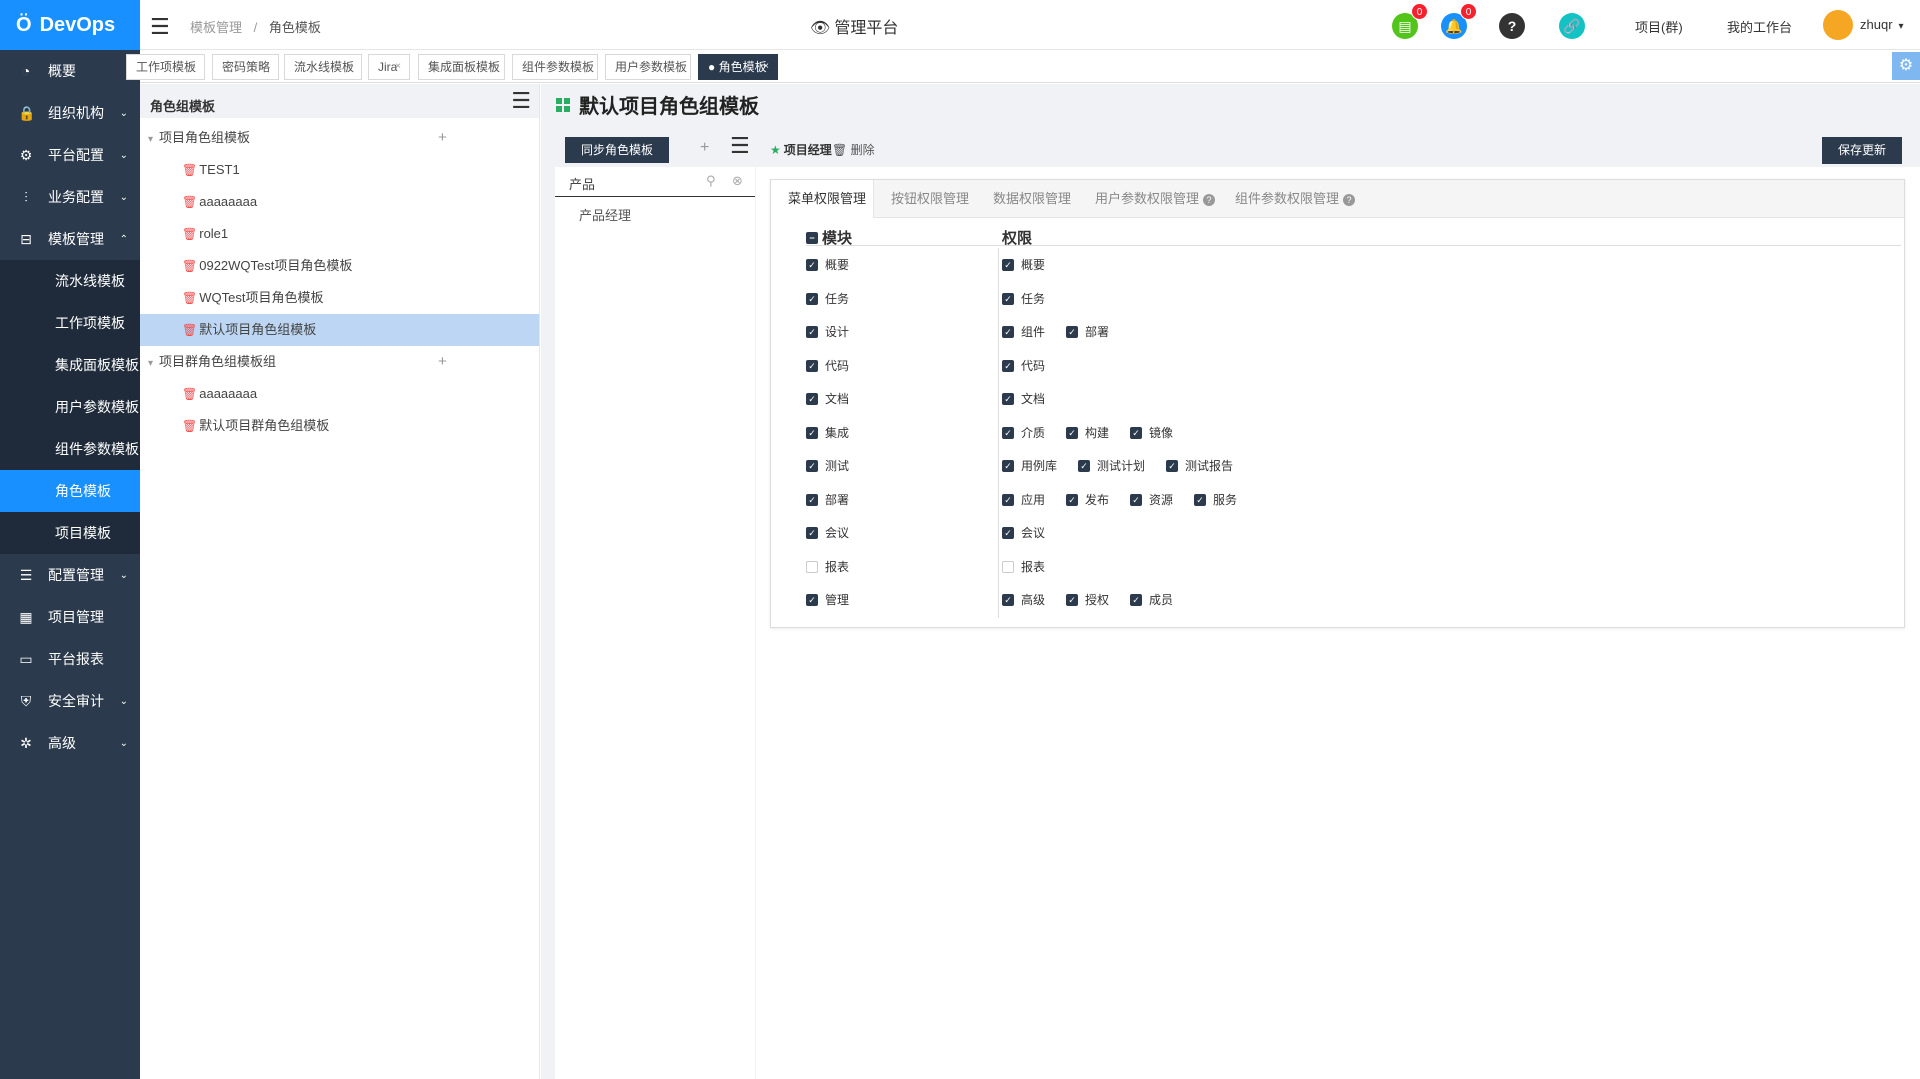 The width and height of the screenshot is (1920, 1079). What do you see at coordinates (339, 170) in the screenshot?
I see `tree-item: 🗑 TEST1` at bounding box center [339, 170].